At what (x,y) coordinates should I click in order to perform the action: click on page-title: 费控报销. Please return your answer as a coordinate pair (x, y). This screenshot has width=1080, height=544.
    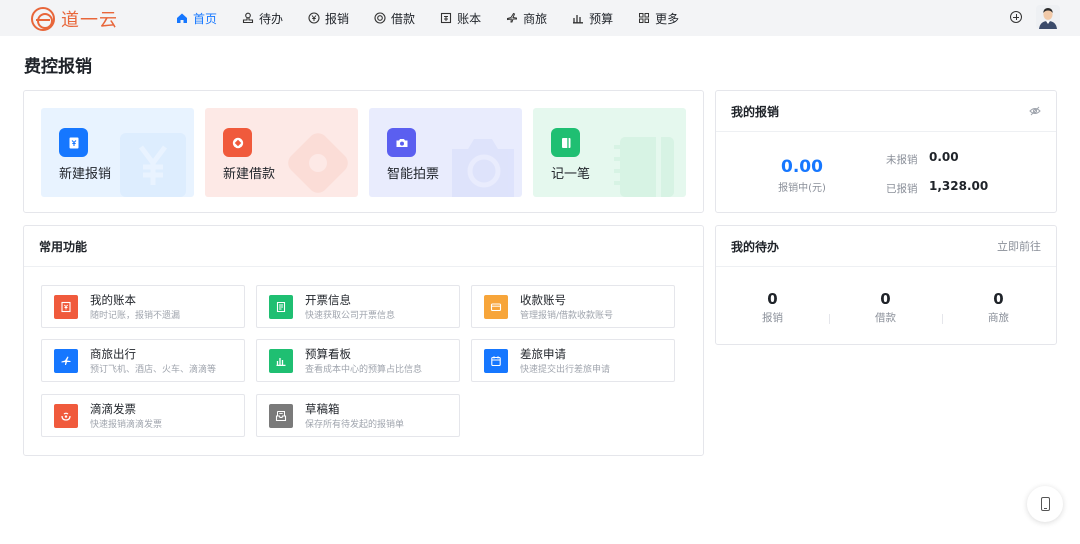
    Looking at the image, I should click on (58, 67).